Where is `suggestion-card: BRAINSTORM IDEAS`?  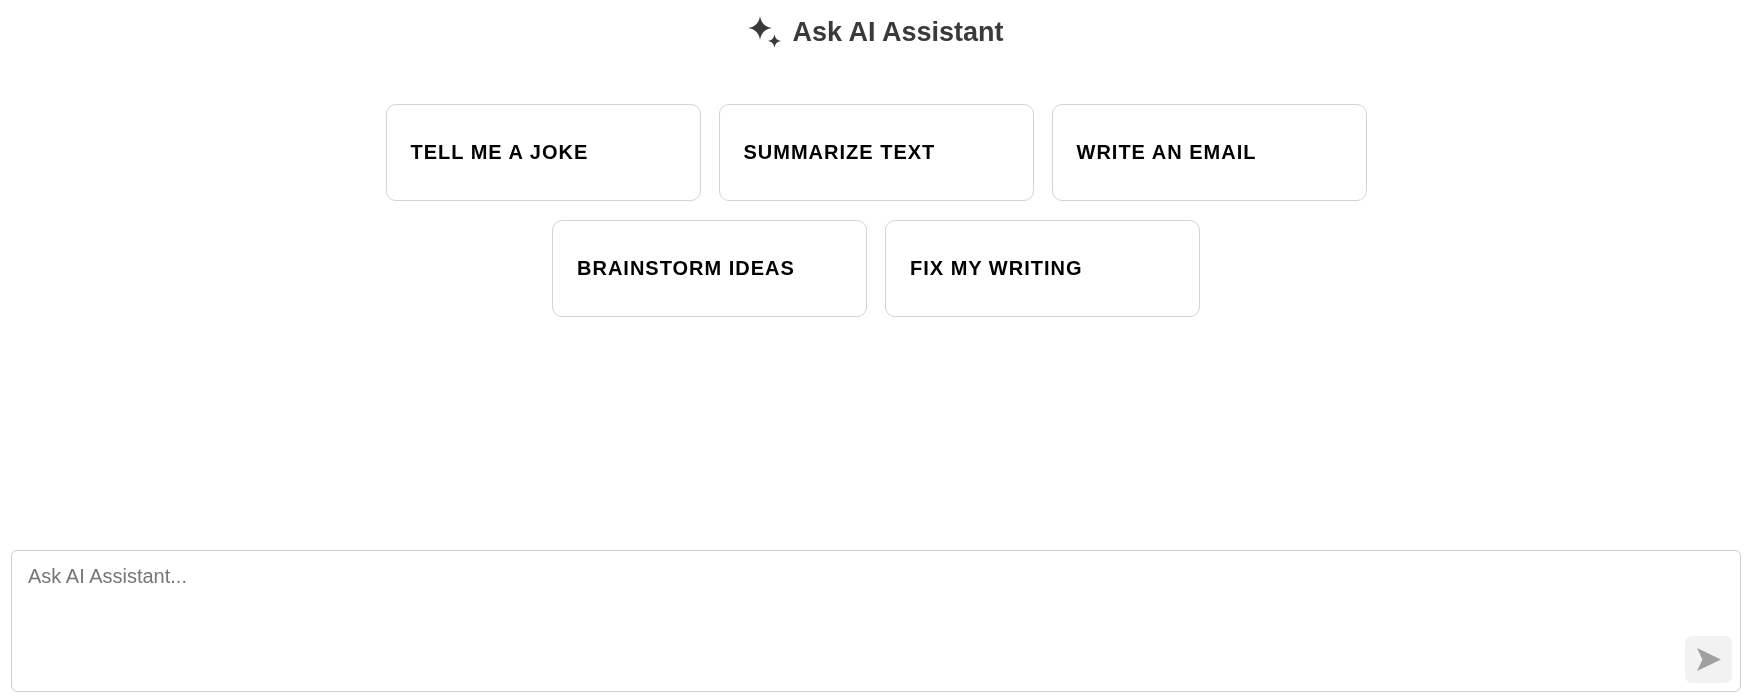
suggestion-card: BRAINSTORM IDEAS is located at coordinates (709, 268).